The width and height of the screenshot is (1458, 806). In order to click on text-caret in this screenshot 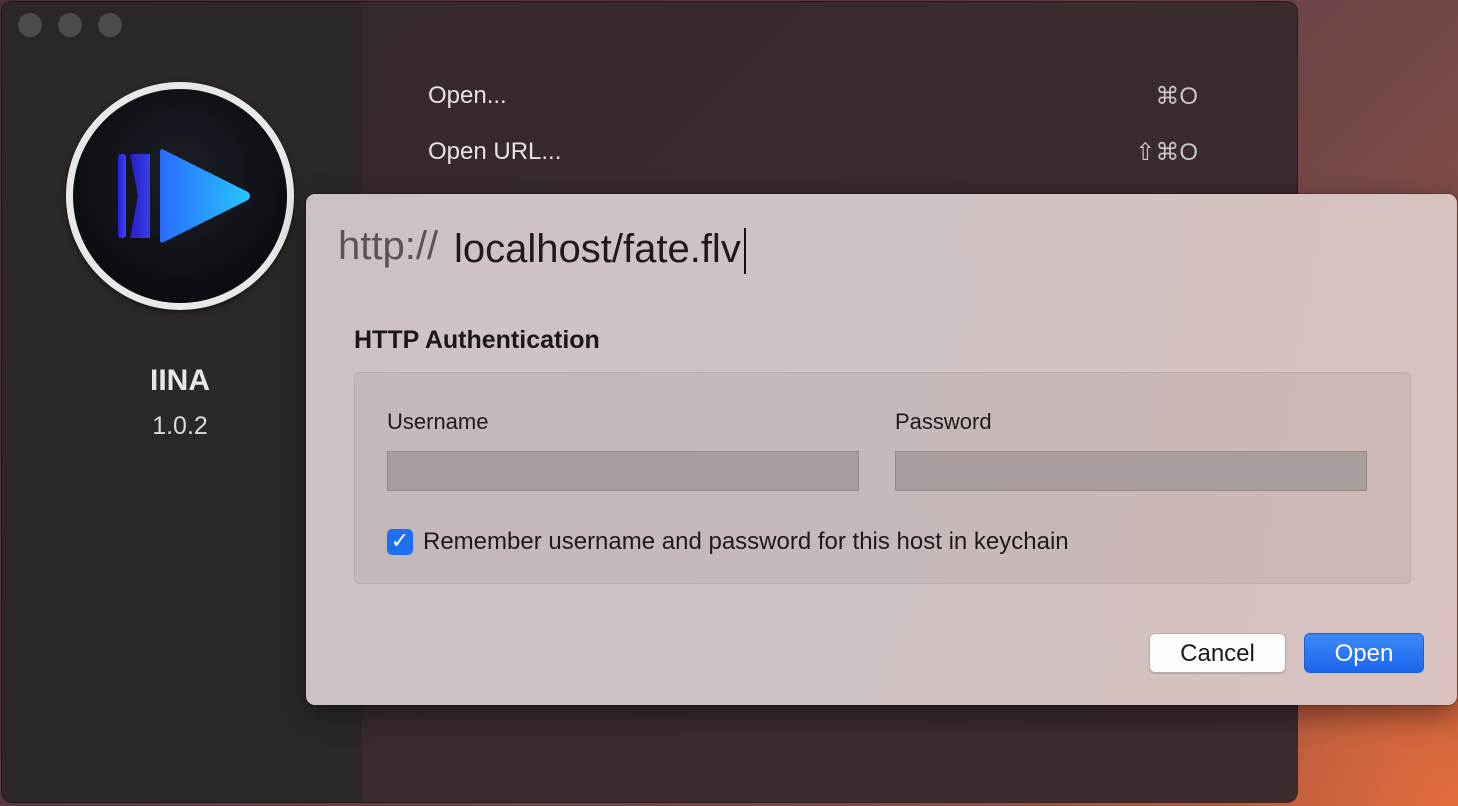, I will do `click(745, 251)`.